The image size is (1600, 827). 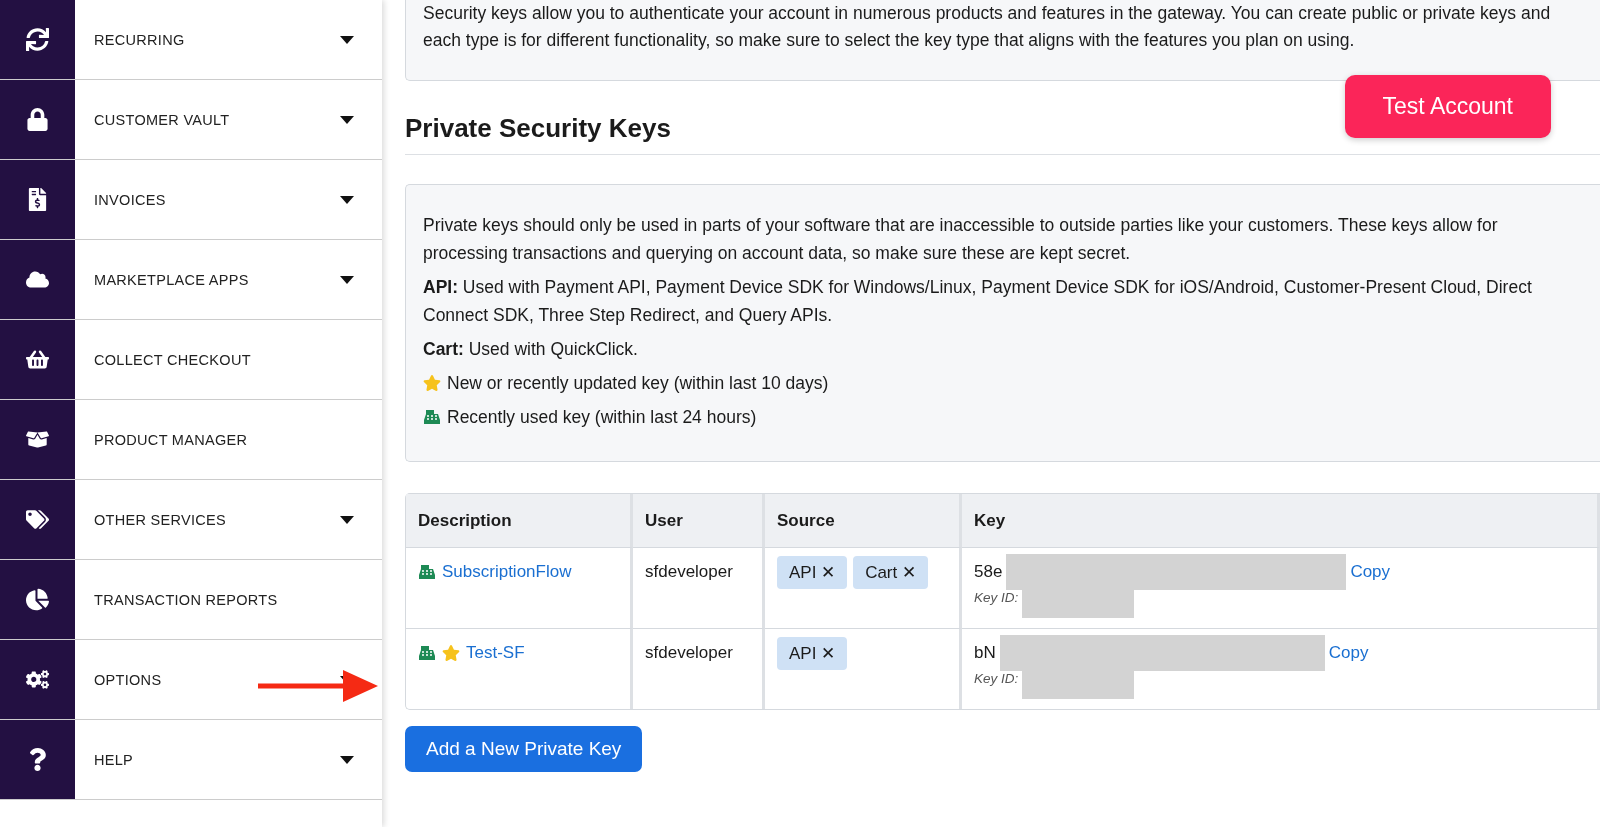 What do you see at coordinates (1447, 106) in the screenshot?
I see `test-account-button: Test Account` at bounding box center [1447, 106].